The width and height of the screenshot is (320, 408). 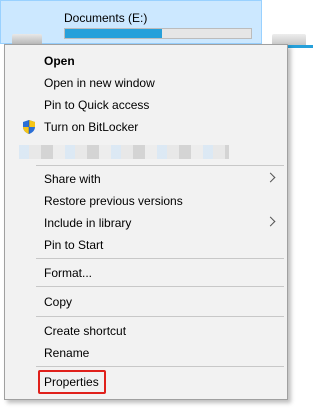 I want to click on menu-item-label: Share with, so click(x=72, y=179).